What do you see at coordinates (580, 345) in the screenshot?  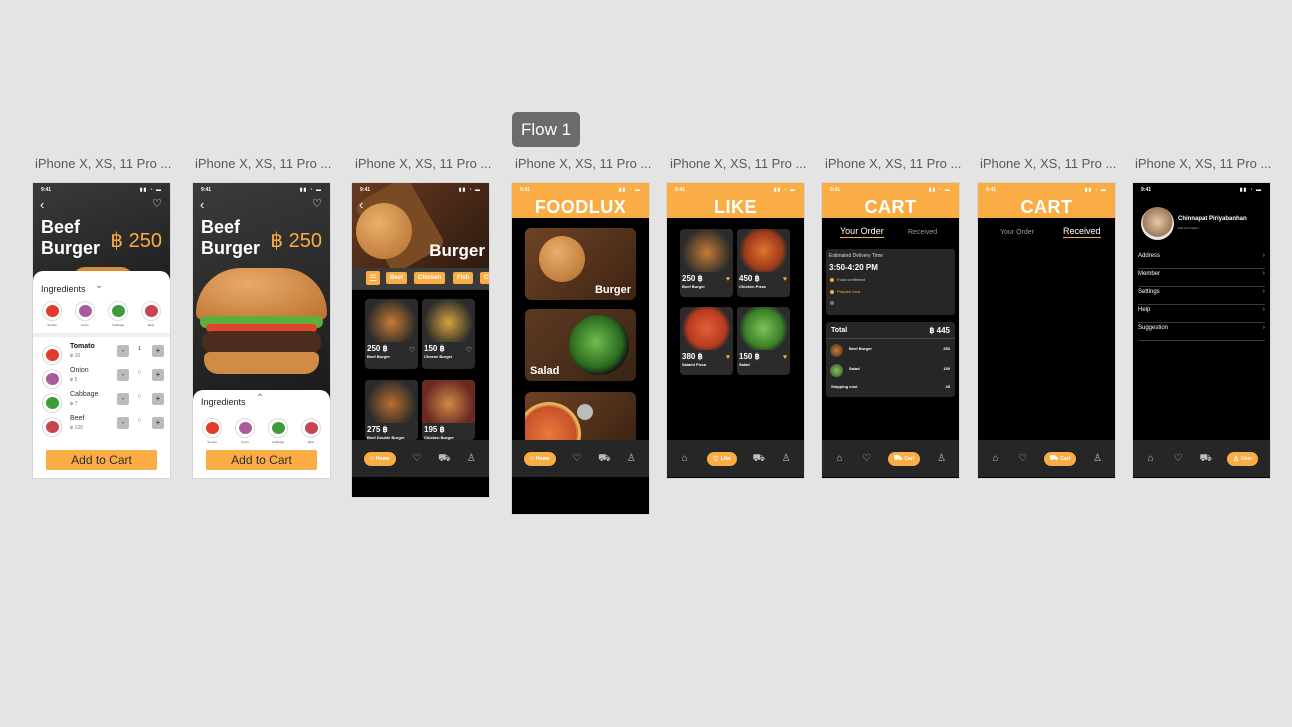 I see `category-card-salad: Salad` at bounding box center [580, 345].